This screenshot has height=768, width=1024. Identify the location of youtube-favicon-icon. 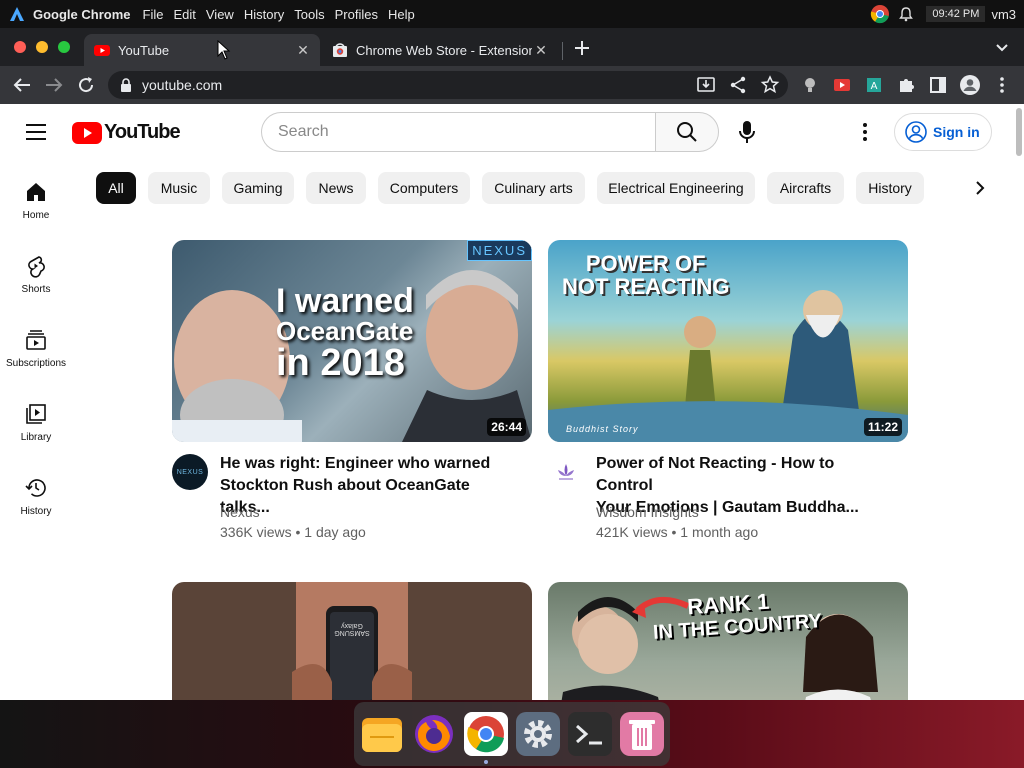
(102, 50).